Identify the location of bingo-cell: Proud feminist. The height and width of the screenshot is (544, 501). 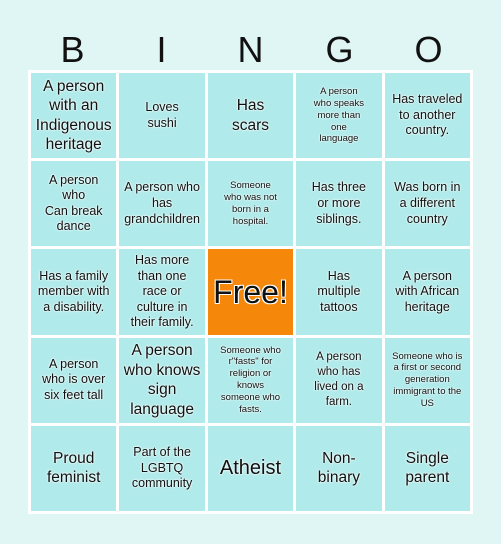
(74, 468).